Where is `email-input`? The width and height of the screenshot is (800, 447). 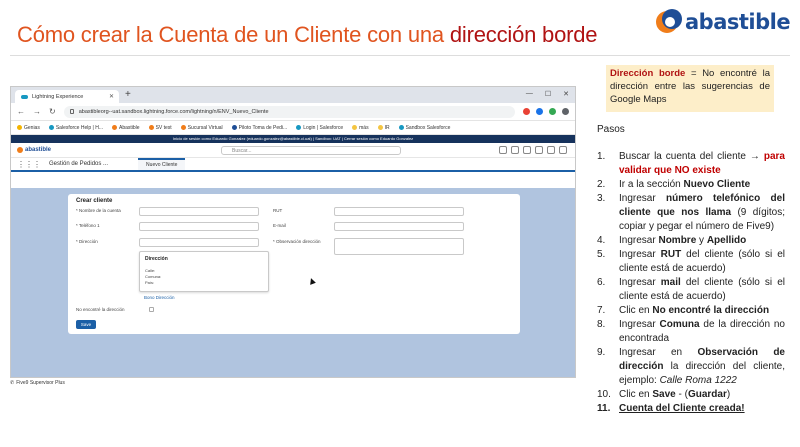
email-input is located at coordinates (399, 226).